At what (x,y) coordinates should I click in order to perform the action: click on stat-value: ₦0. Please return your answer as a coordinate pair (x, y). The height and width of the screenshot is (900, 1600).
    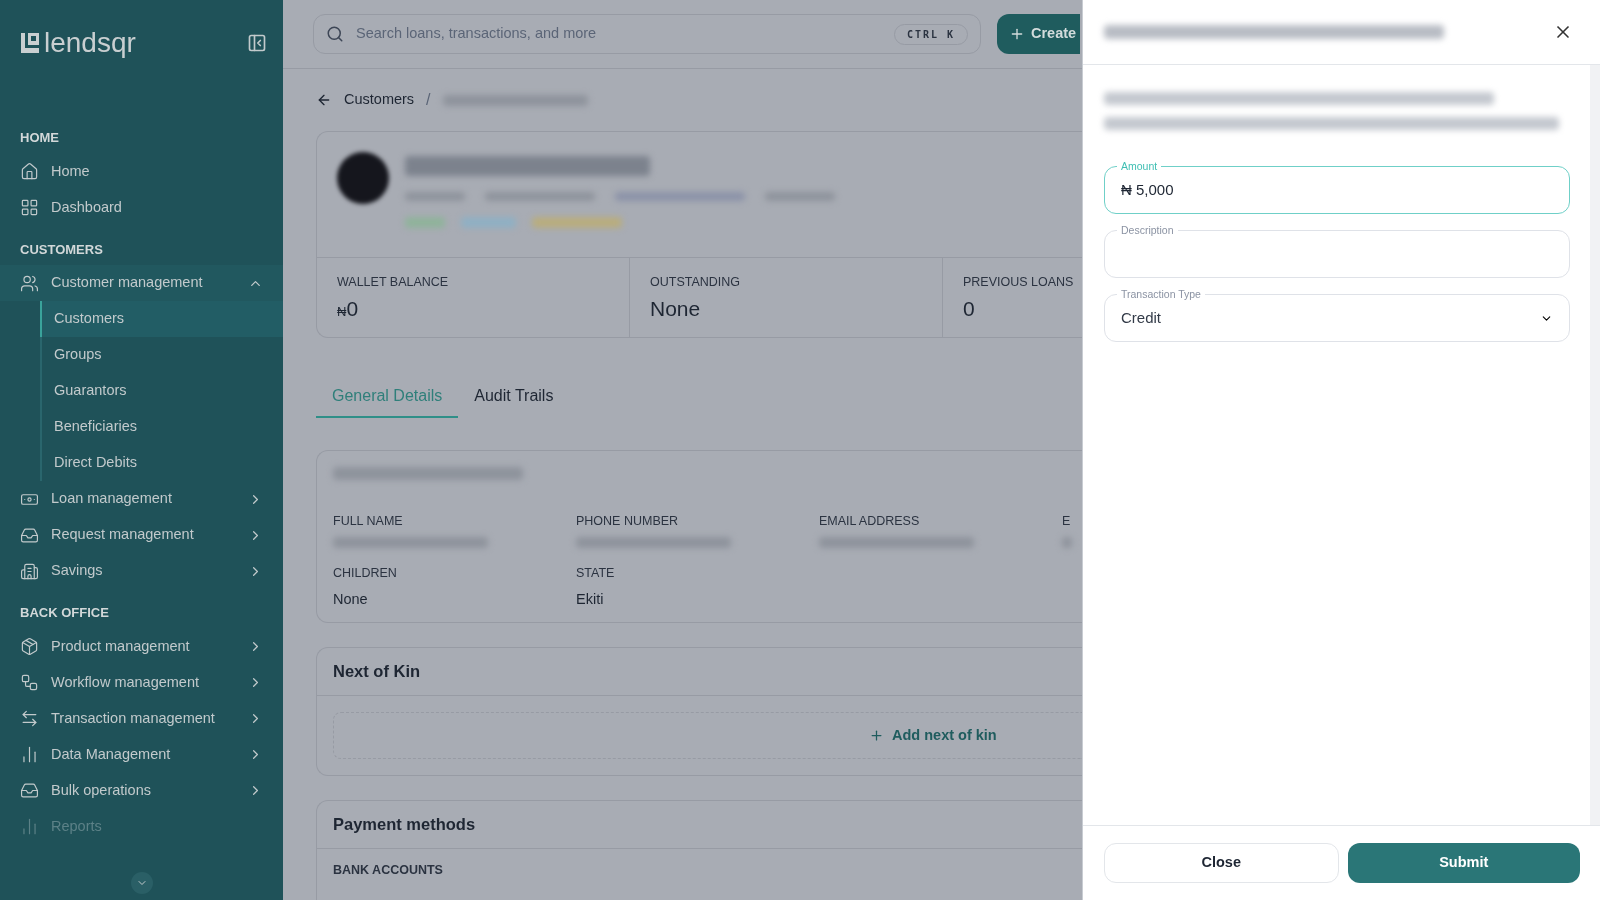
    Looking at the image, I should click on (348, 308).